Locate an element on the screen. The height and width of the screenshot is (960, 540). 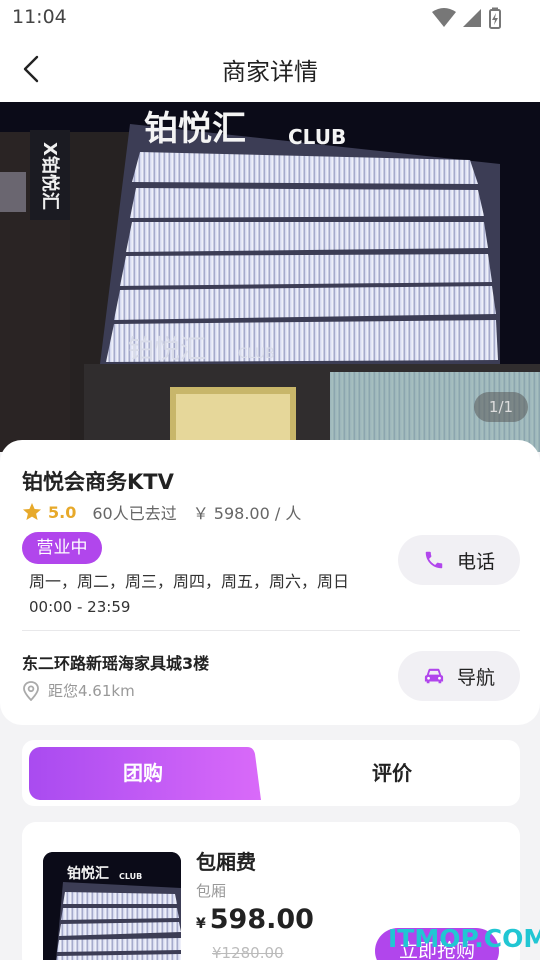
price-per-person: ￥ 598.00 / 人 is located at coordinates (247, 513).